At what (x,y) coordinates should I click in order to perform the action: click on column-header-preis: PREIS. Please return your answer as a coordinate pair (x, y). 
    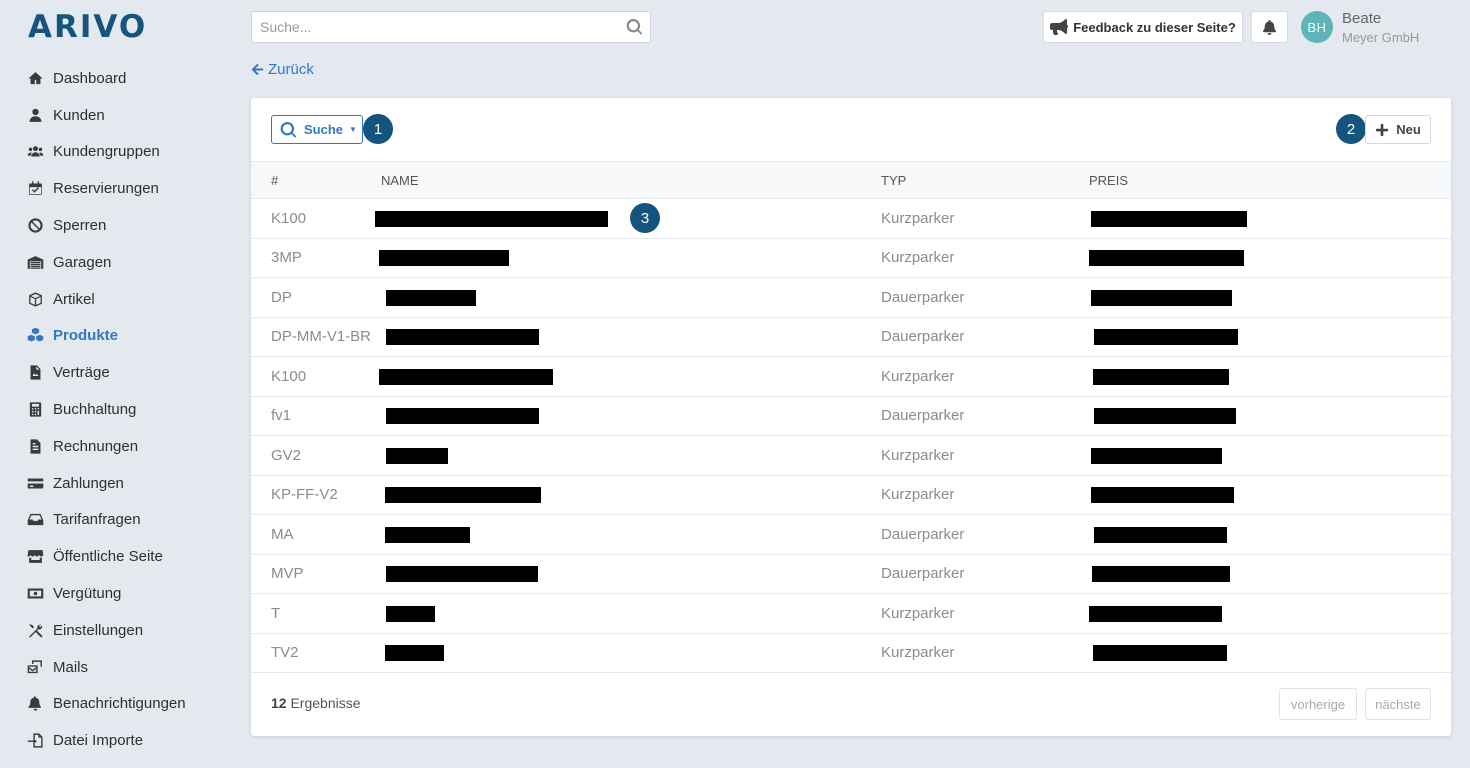
    Looking at the image, I should click on (1270, 180).